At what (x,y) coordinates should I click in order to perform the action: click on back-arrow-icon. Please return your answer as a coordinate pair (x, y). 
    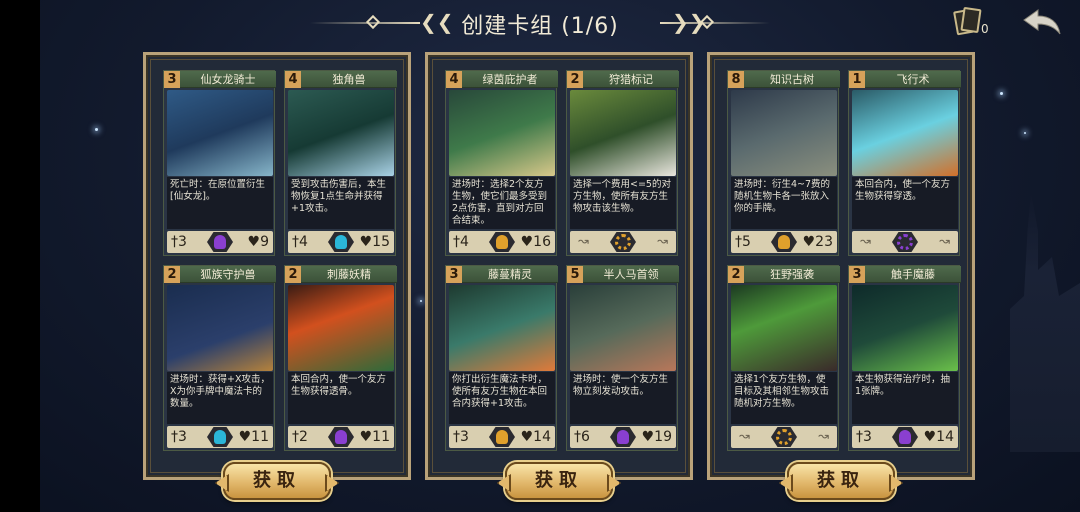
    Looking at the image, I should click on (1042, 22).